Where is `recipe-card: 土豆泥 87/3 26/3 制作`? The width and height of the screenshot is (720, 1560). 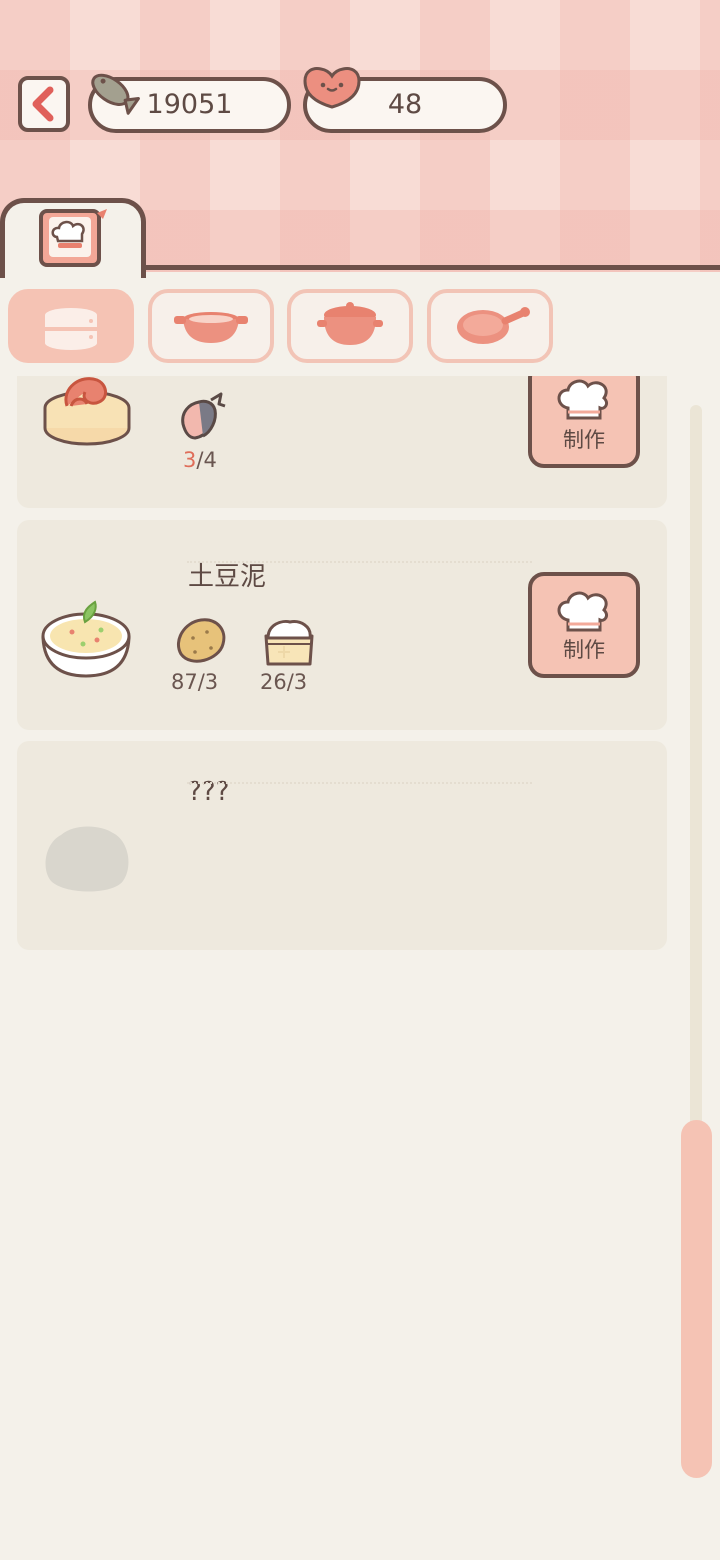 recipe-card: 土豆泥 87/3 26/3 制作 is located at coordinates (342, 625).